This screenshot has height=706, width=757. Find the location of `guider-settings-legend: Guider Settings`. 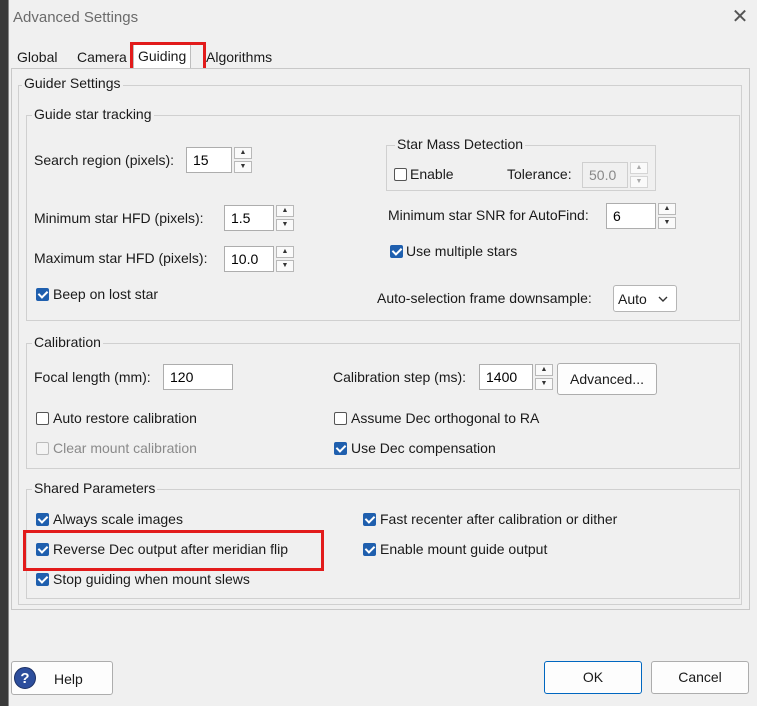

guider-settings-legend: Guider Settings is located at coordinates (72, 83).